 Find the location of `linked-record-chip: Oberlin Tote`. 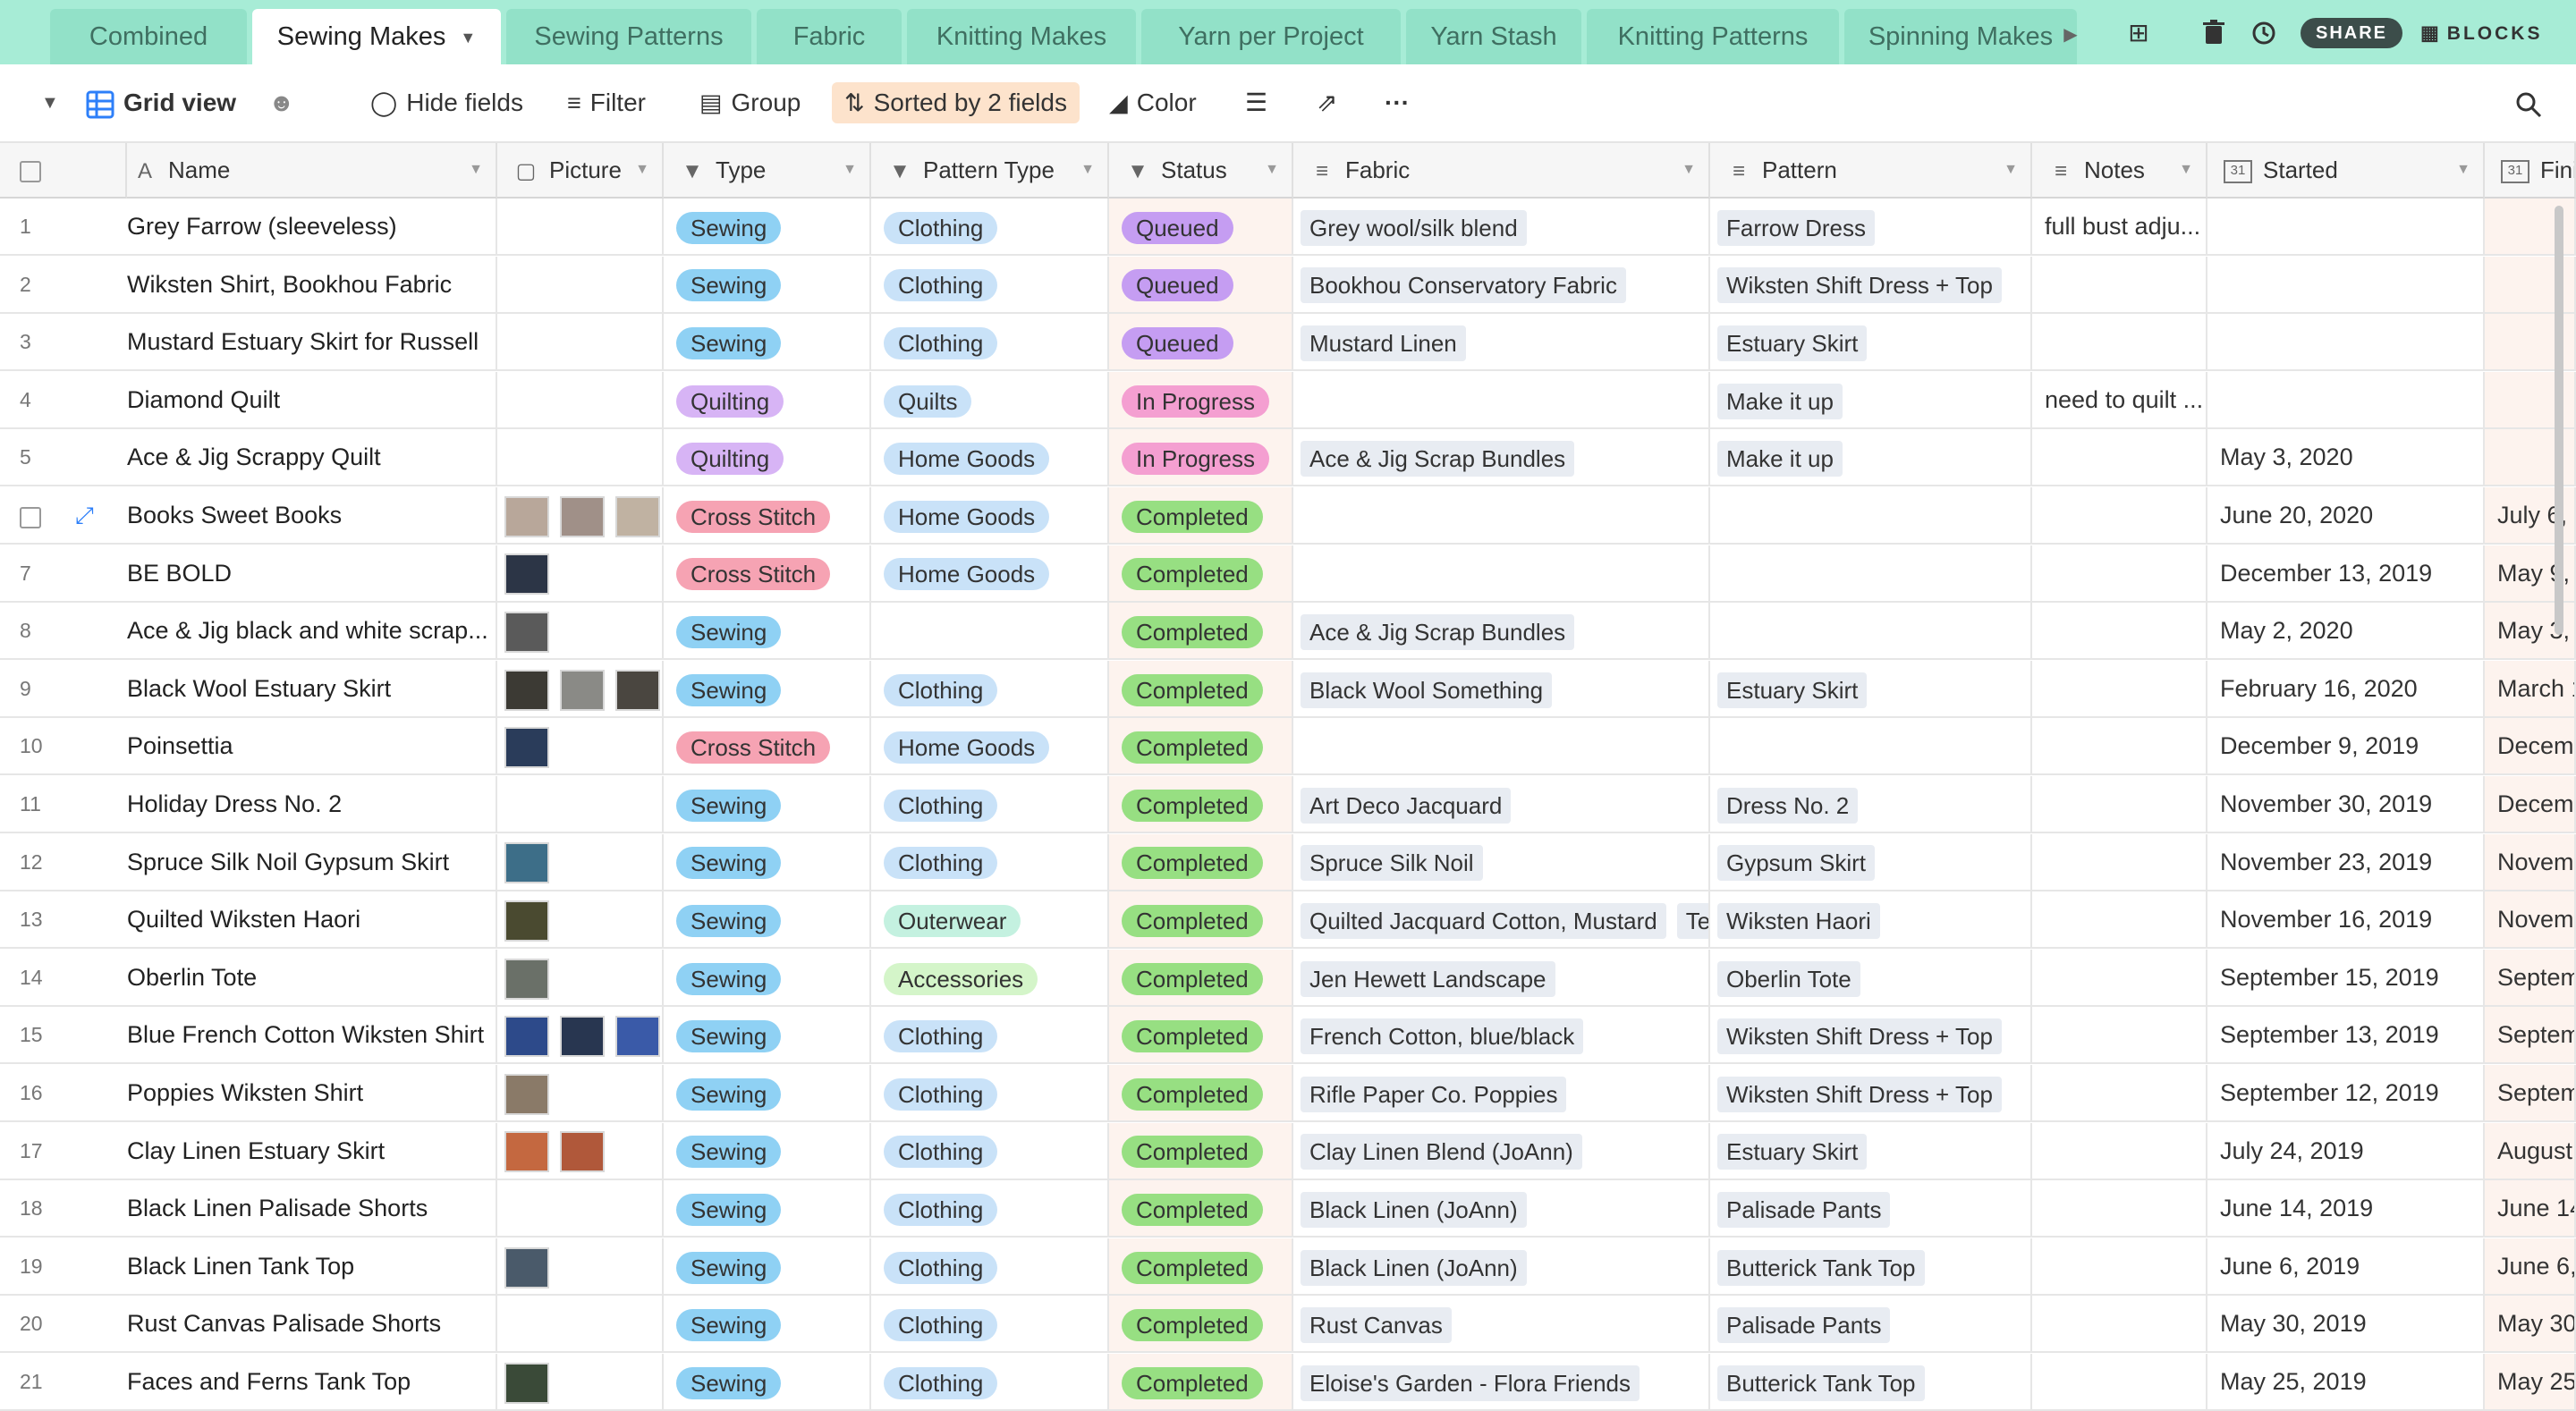

linked-record-chip: Oberlin Tote is located at coordinates (1788, 978).